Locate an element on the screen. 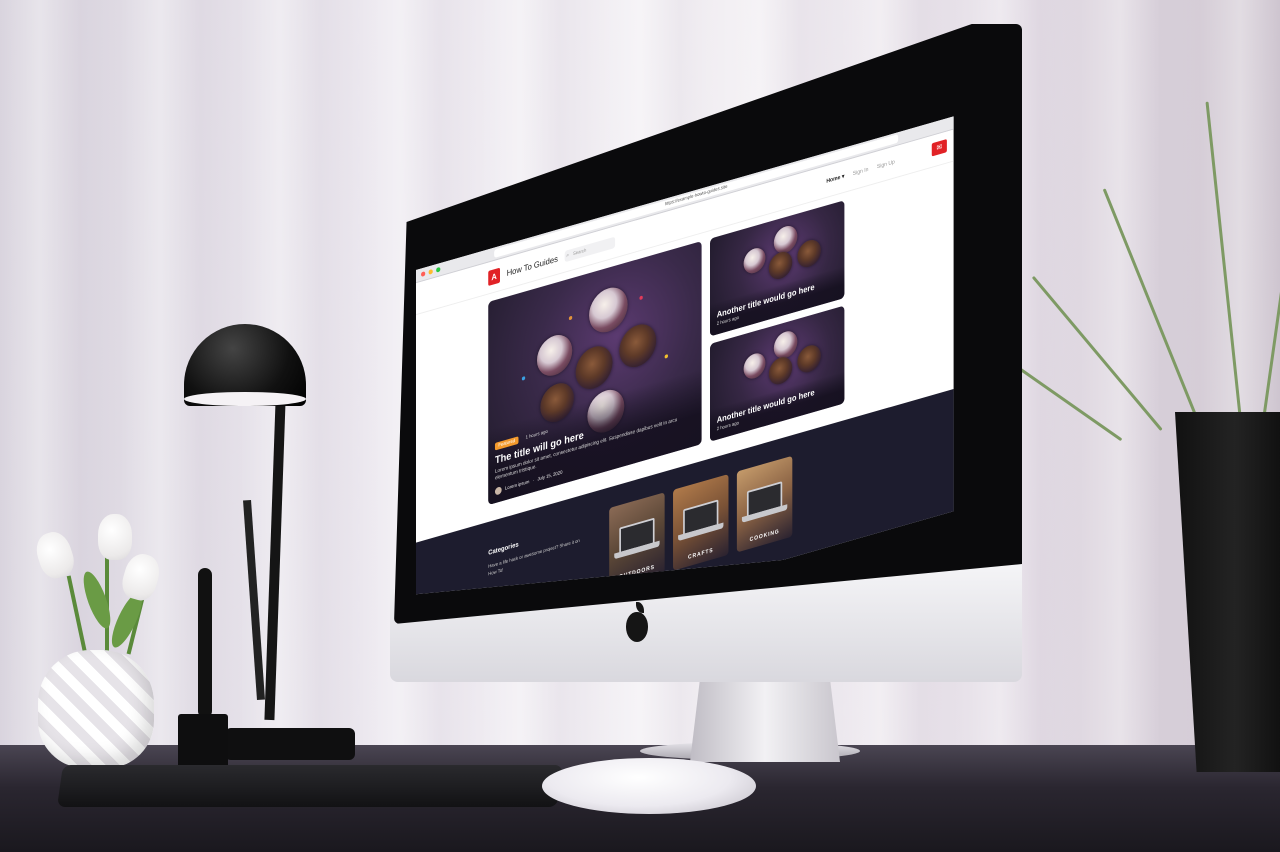 The width and height of the screenshot is (1280, 852). lamp-base is located at coordinates (290, 744).